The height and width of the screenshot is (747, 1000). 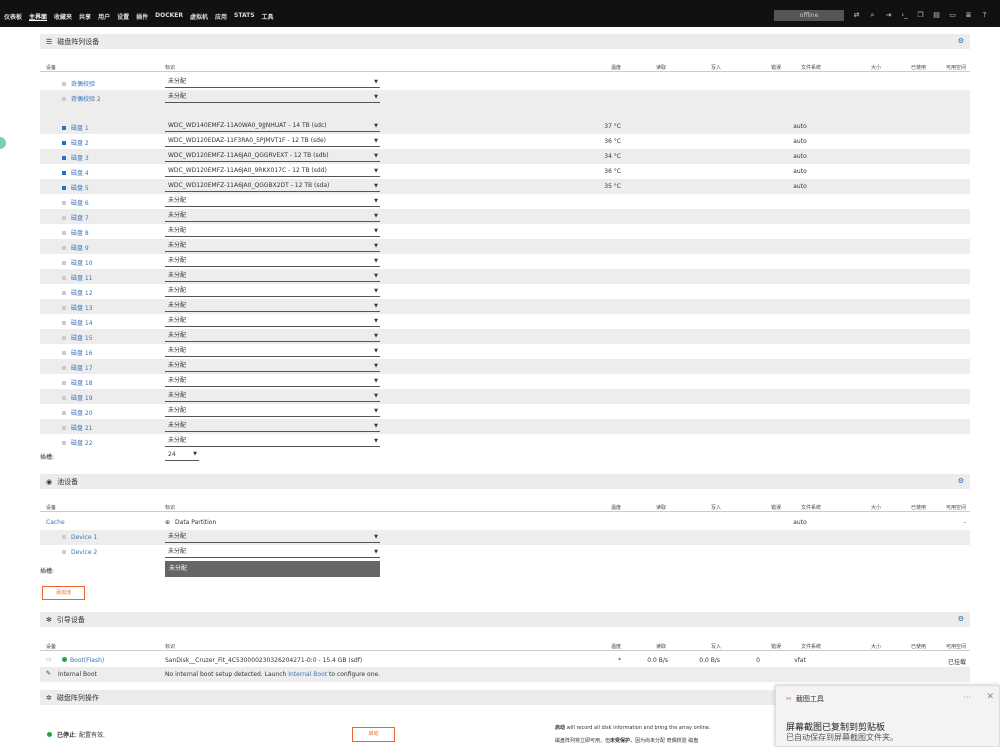 What do you see at coordinates (626, 740) in the screenshot?
I see `start-description-2: 磁盘阵列将立即可用，但未受保护，因为尚未分配 奇偶校验 磁盘` at bounding box center [626, 740].